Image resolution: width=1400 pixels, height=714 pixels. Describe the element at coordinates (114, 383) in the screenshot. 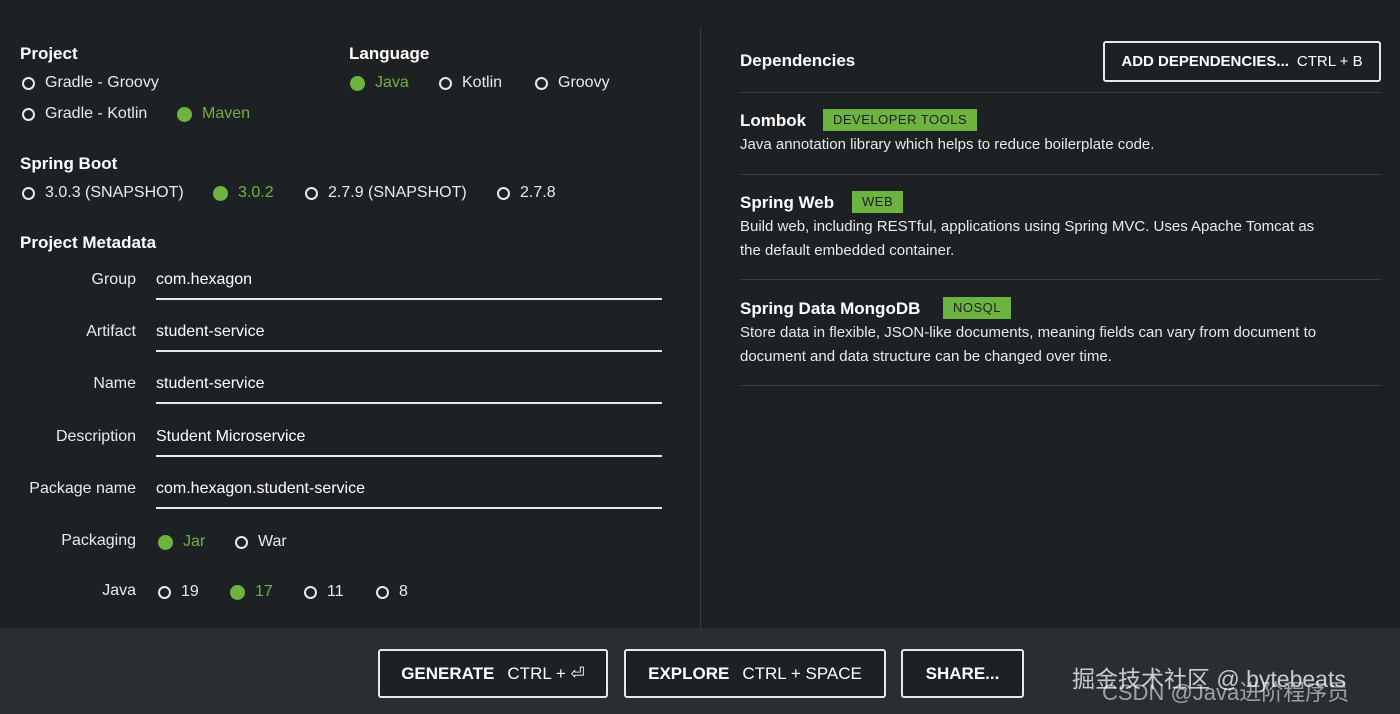

I see `name-label: Name` at that location.